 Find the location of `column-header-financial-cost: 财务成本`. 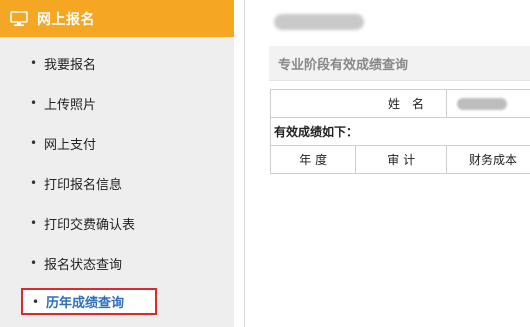

column-header-financial-cost: 财务成本 is located at coordinates (488, 159).